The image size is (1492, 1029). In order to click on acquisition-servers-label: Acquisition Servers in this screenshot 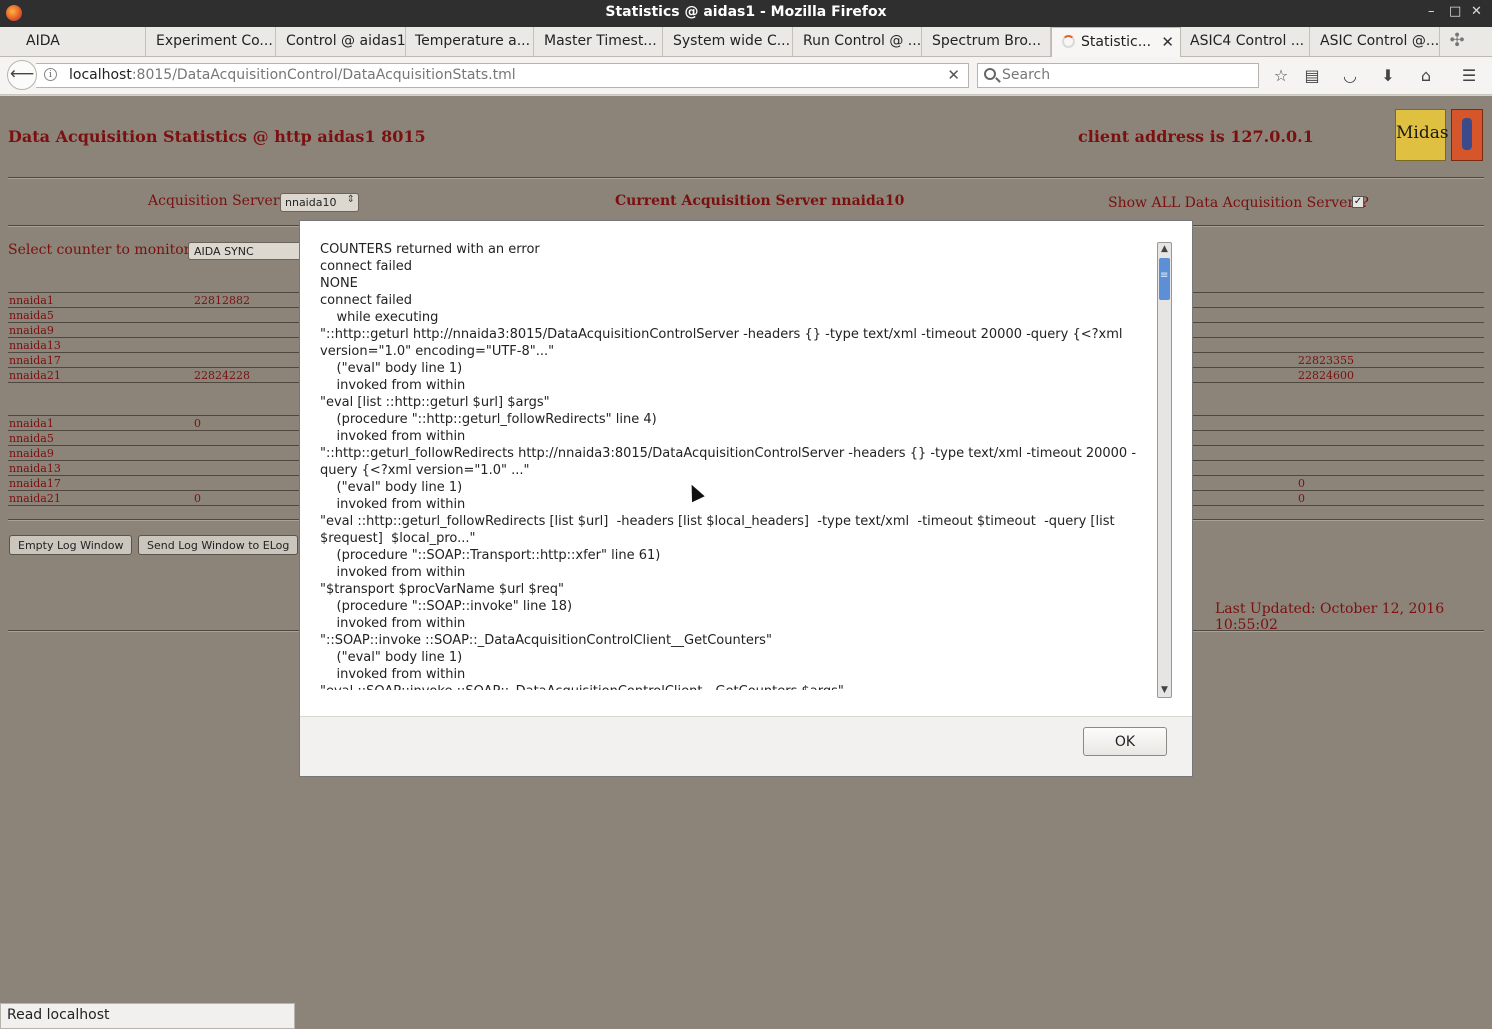, I will do `click(217, 201)`.